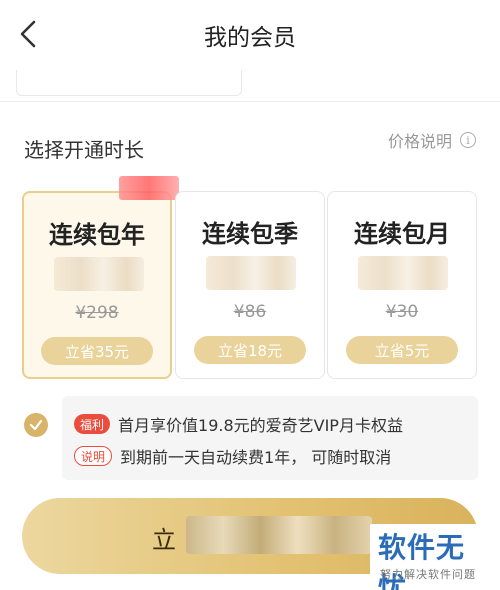  Describe the element at coordinates (250, 38) in the screenshot. I see `page-title: 我的会员` at that location.